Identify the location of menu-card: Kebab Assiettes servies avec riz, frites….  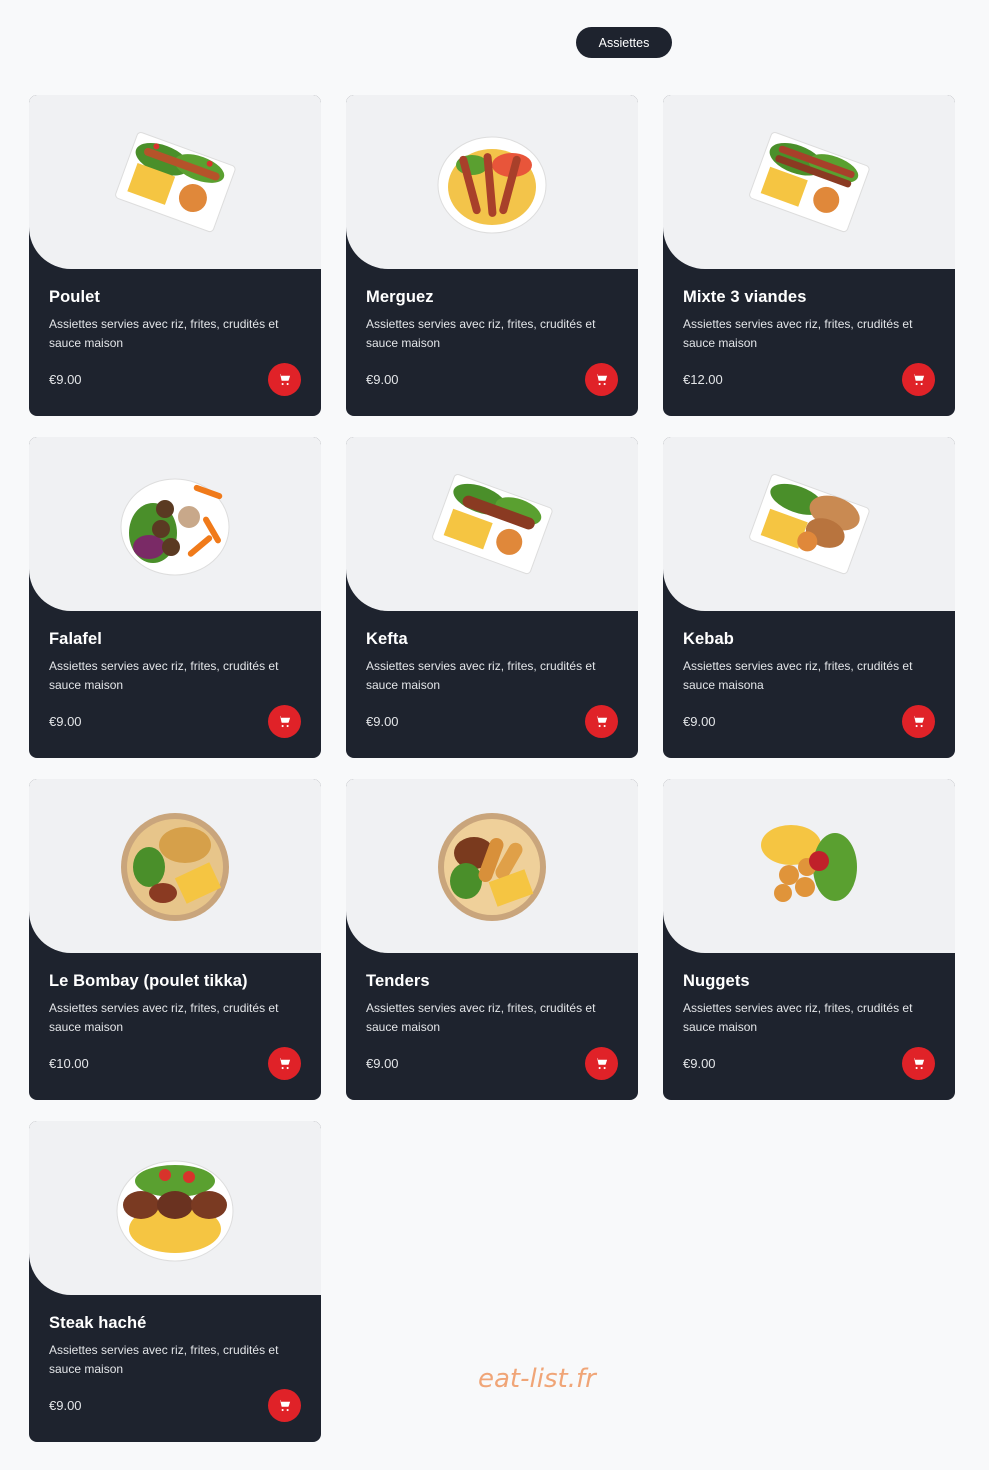
(809, 597).